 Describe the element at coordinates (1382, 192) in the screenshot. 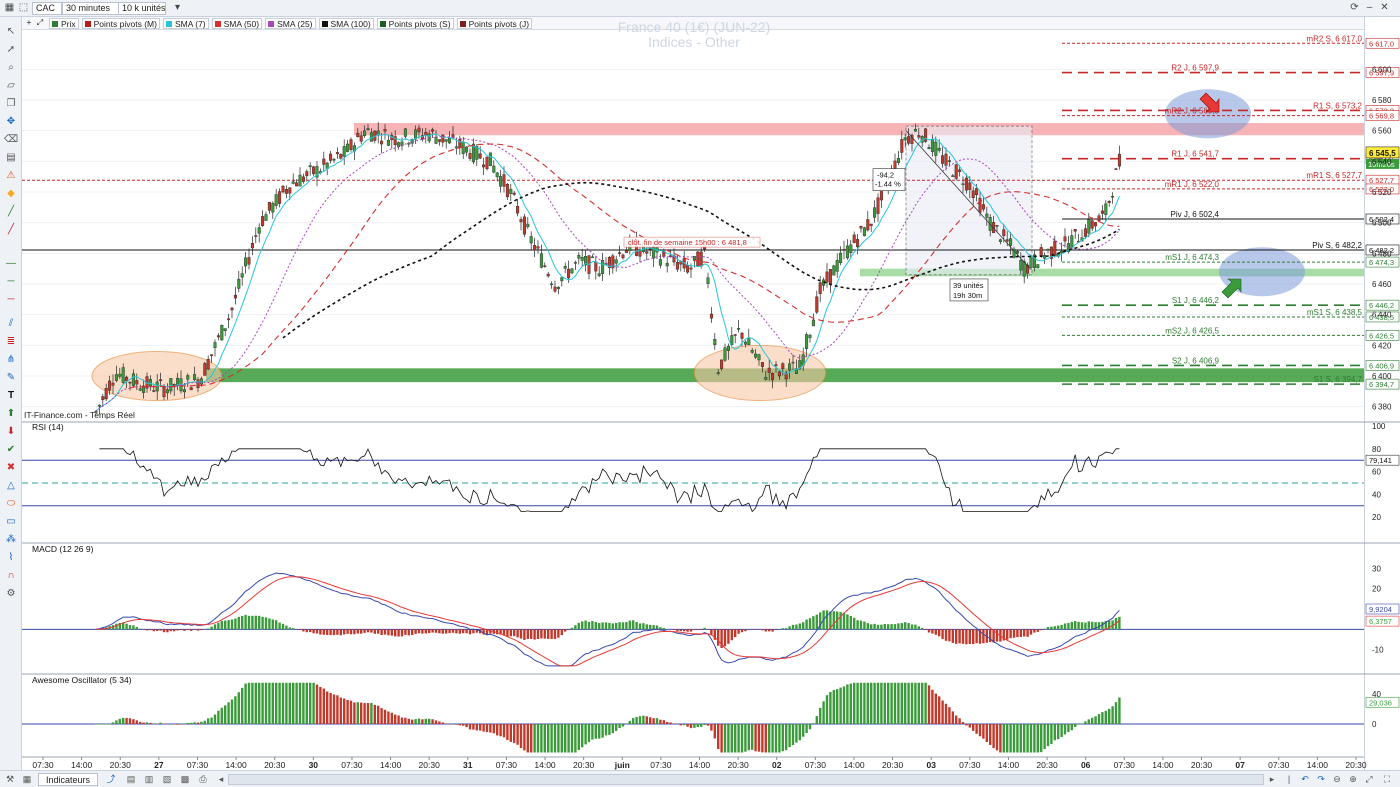

I see `price-tick-label: 6 520` at that location.